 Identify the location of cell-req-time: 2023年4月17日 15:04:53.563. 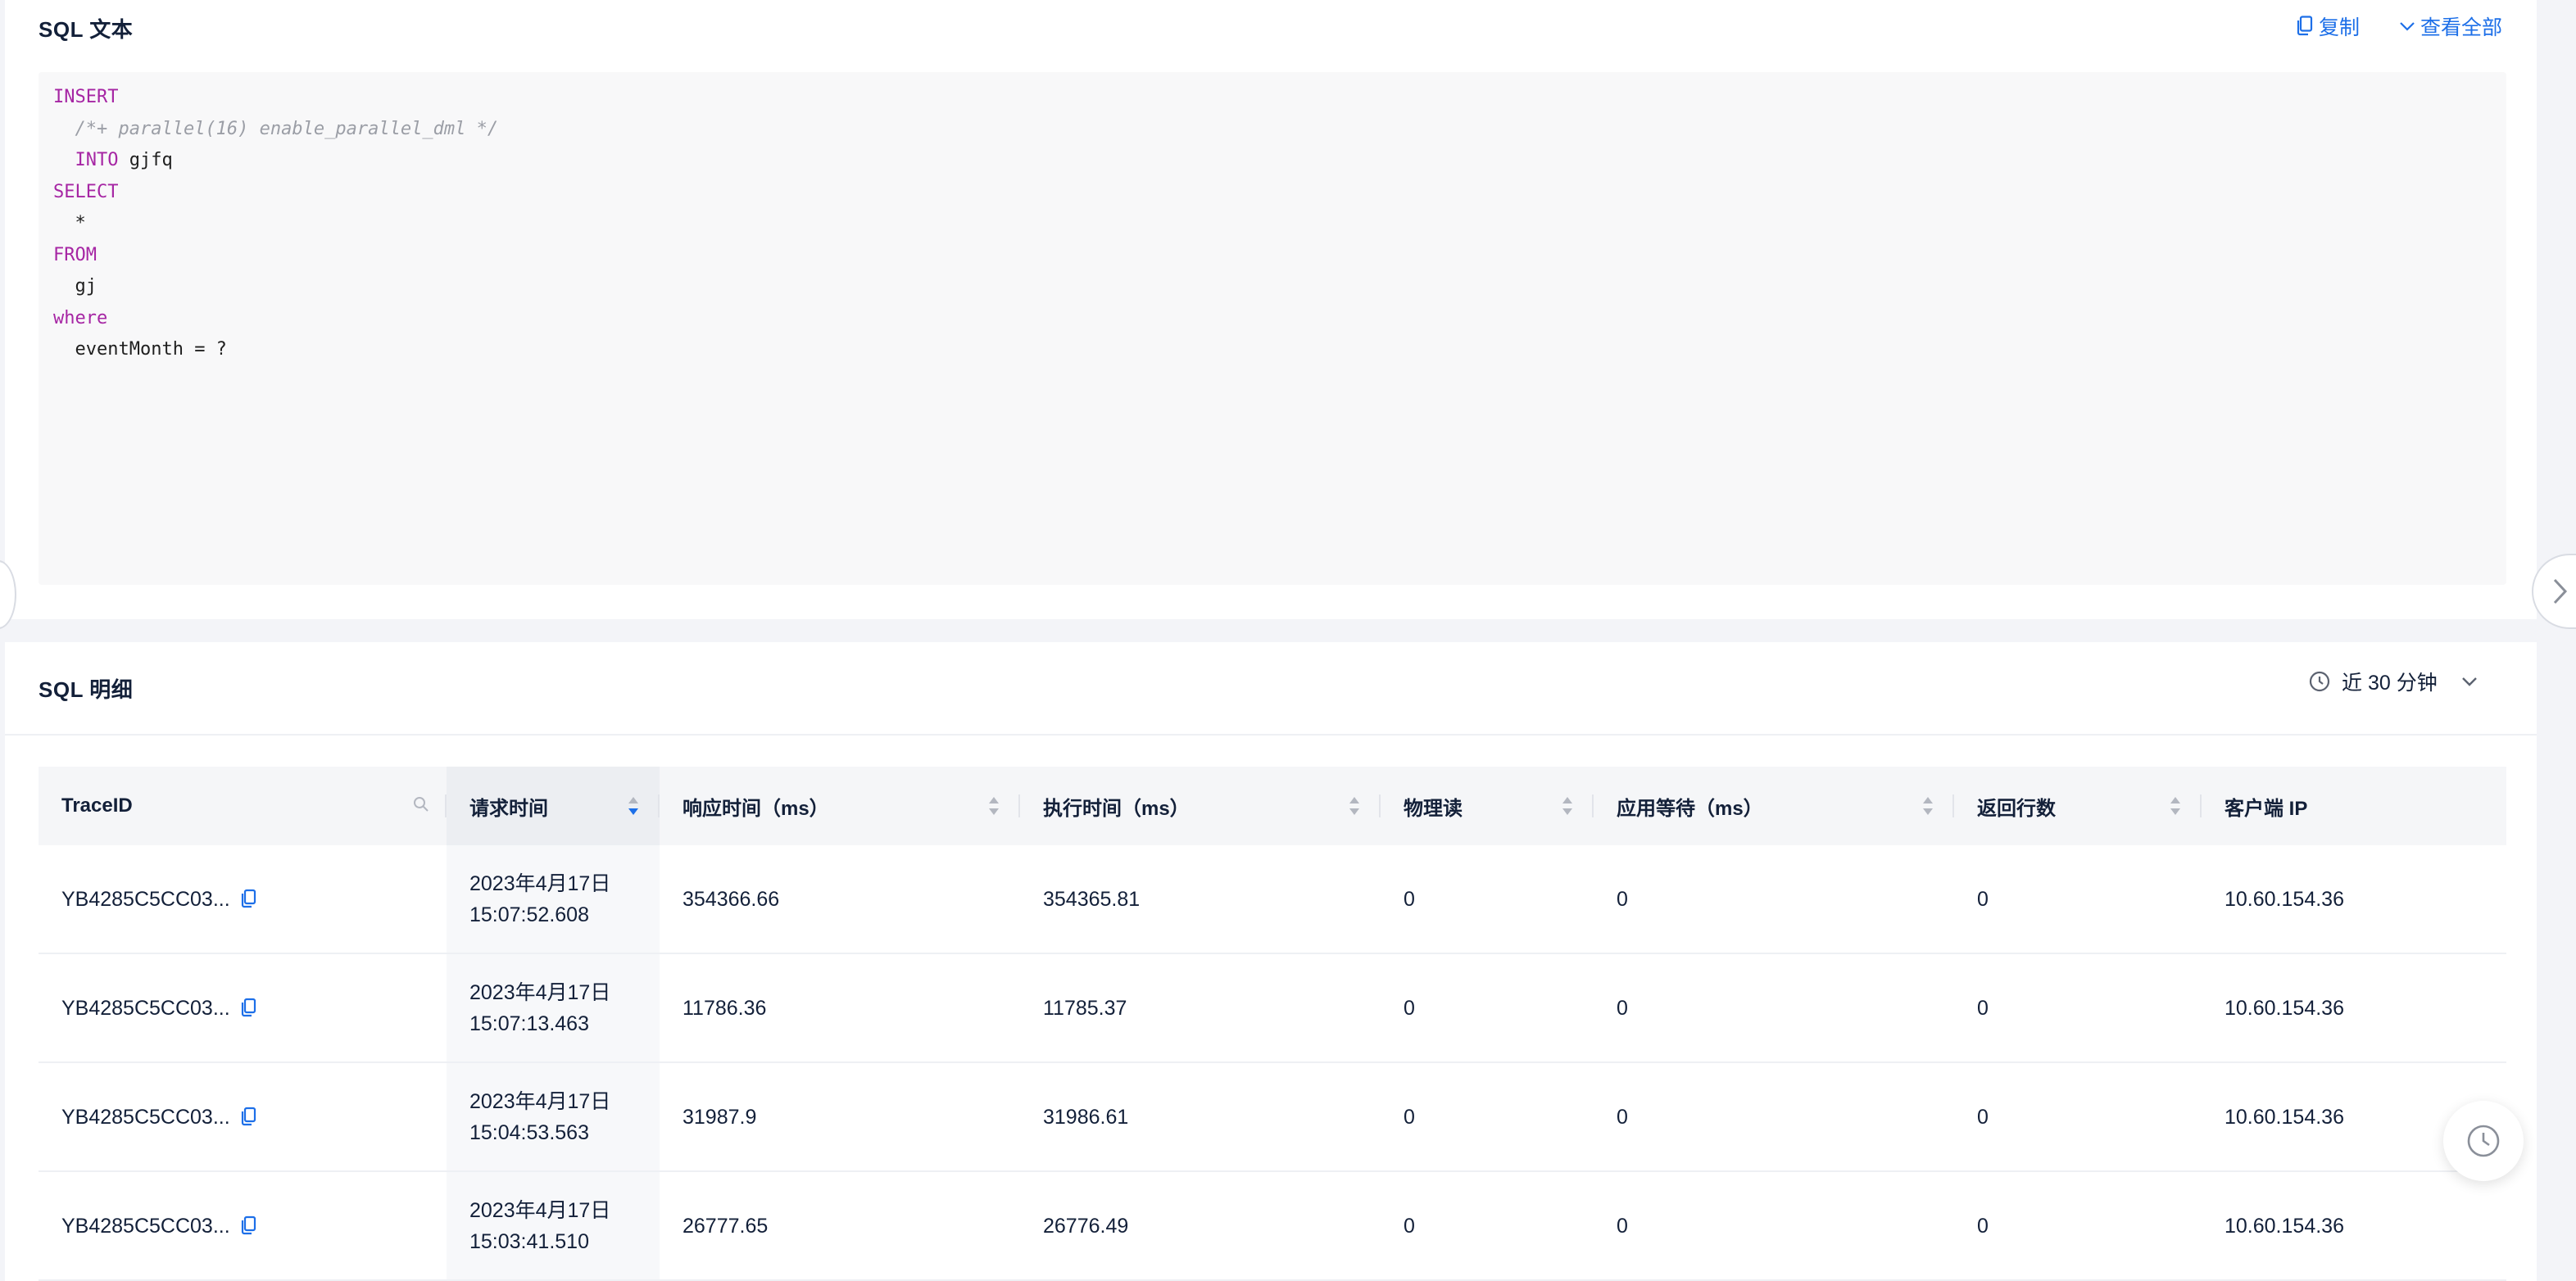
(553, 1116).